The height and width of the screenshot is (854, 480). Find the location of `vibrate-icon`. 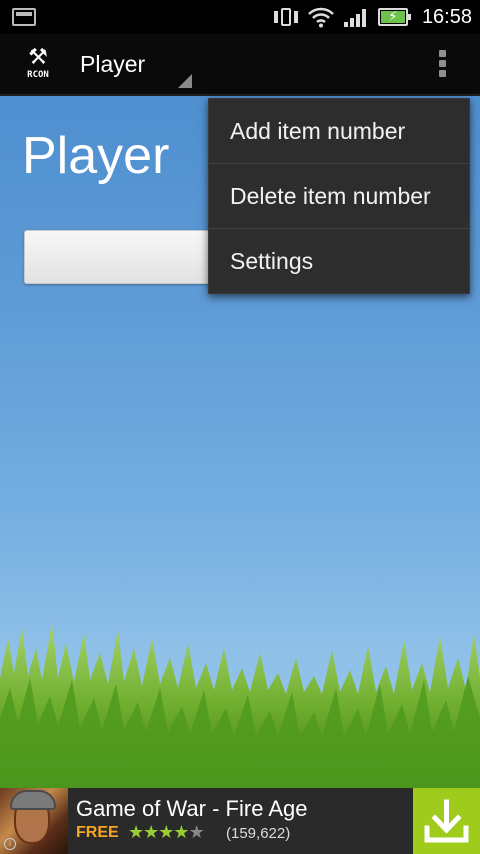

vibrate-icon is located at coordinates (285, 17).